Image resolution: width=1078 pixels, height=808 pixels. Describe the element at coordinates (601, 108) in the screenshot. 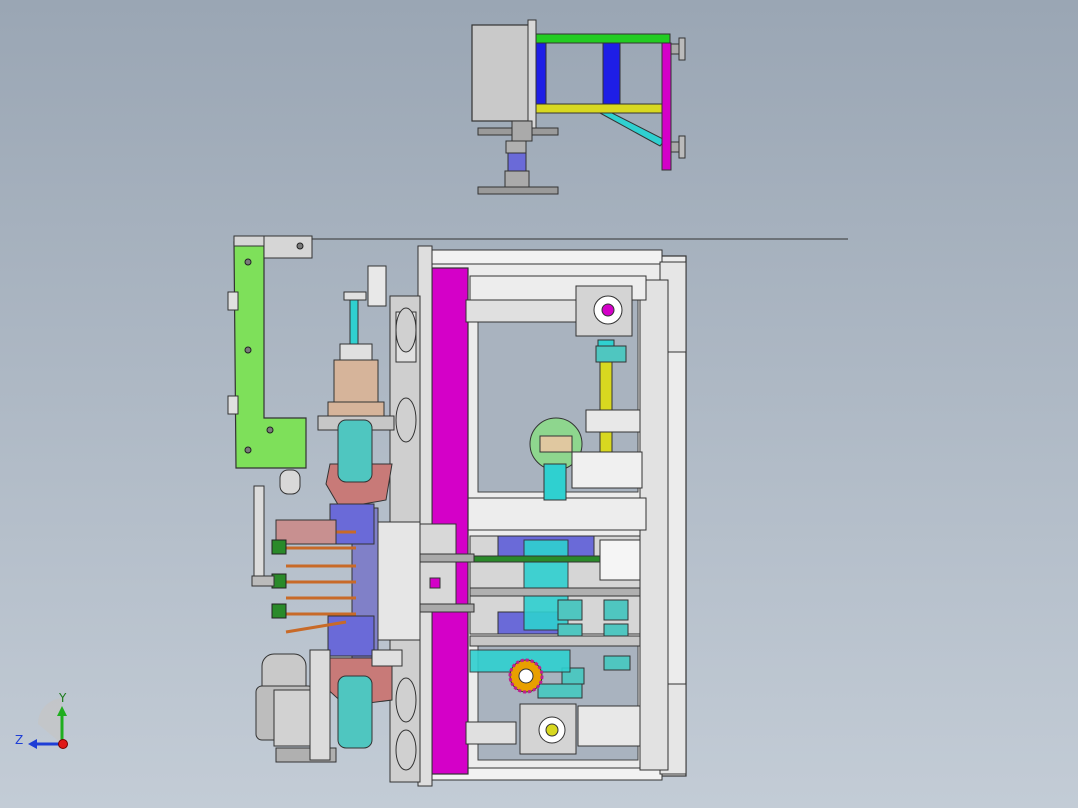

I see `yellow-bar` at that location.